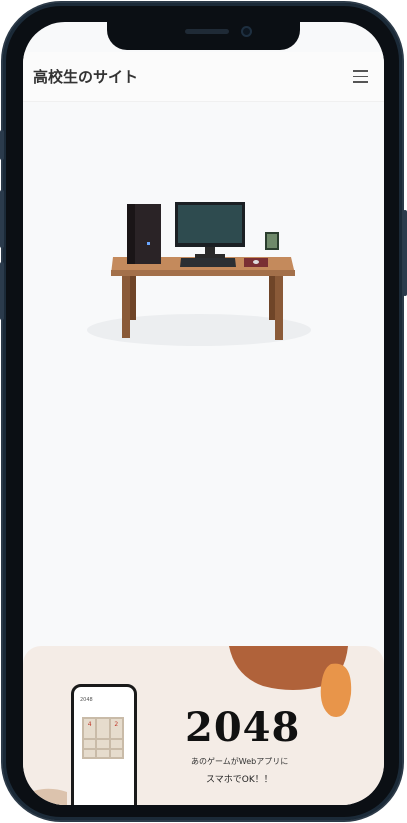 The image size is (407, 823). I want to click on hamburger-menu-icon, so click(360, 76).